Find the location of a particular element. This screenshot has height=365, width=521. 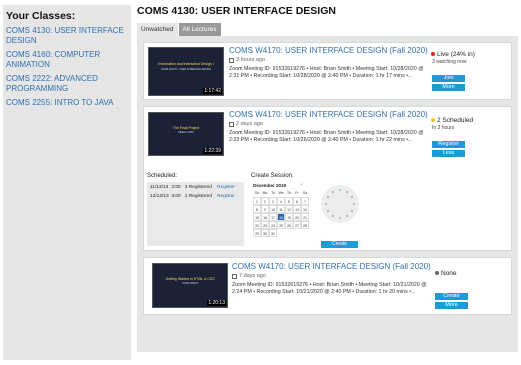

calendar-day: 9 is located at coordinates (265, 209).